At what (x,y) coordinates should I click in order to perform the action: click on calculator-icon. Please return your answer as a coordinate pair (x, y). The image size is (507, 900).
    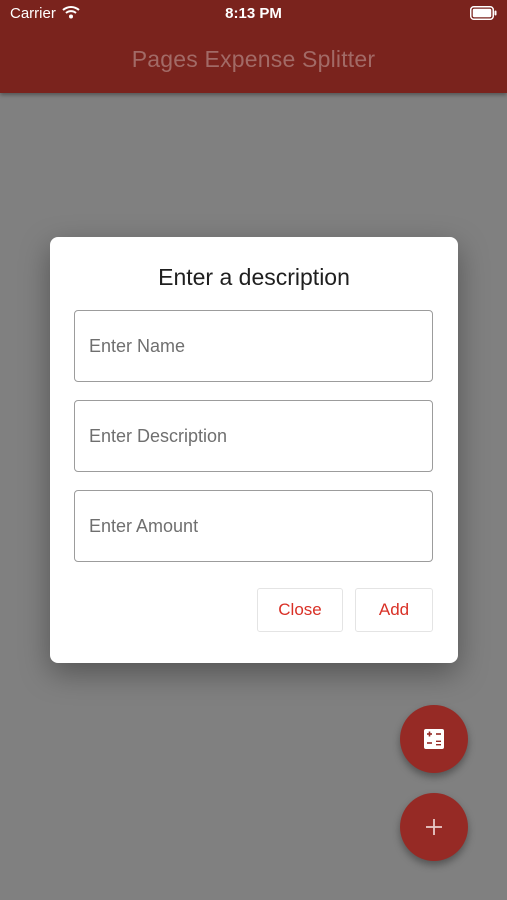
    Looking at the image, I should click on (434, 739).